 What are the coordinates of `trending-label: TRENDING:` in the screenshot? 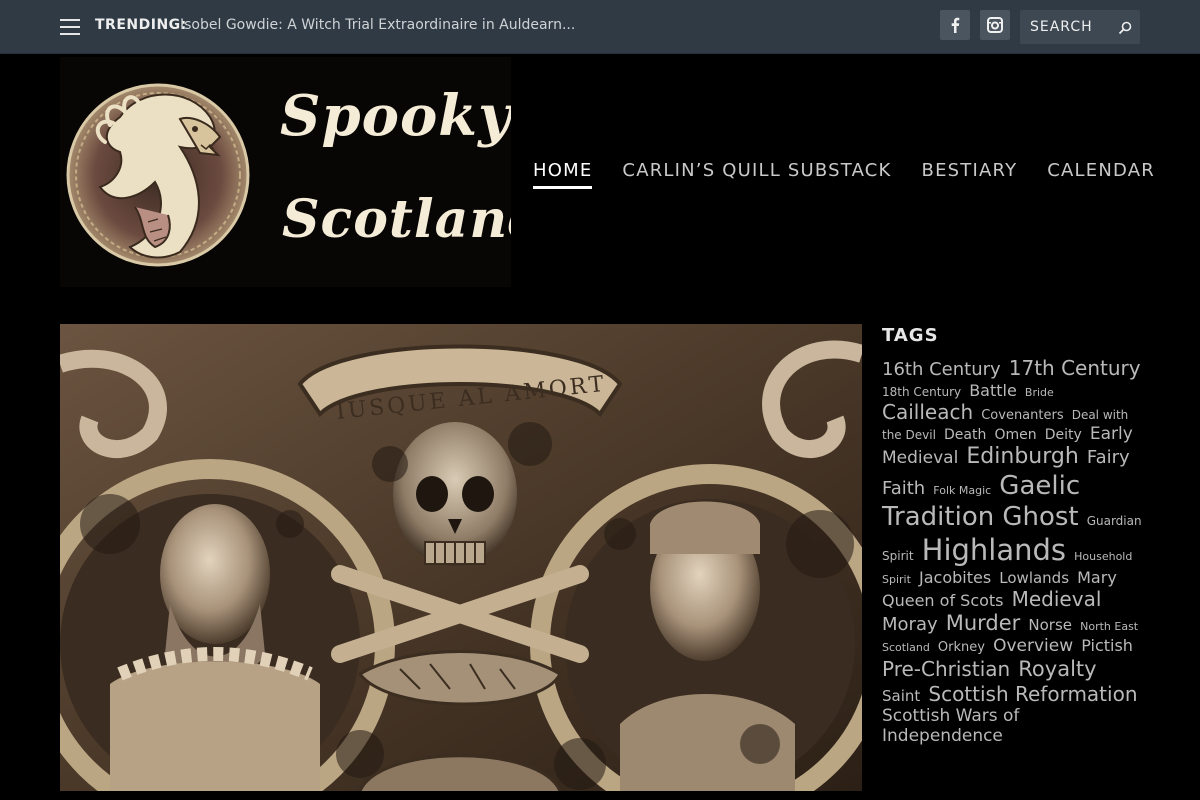 It's located at (141, 25).